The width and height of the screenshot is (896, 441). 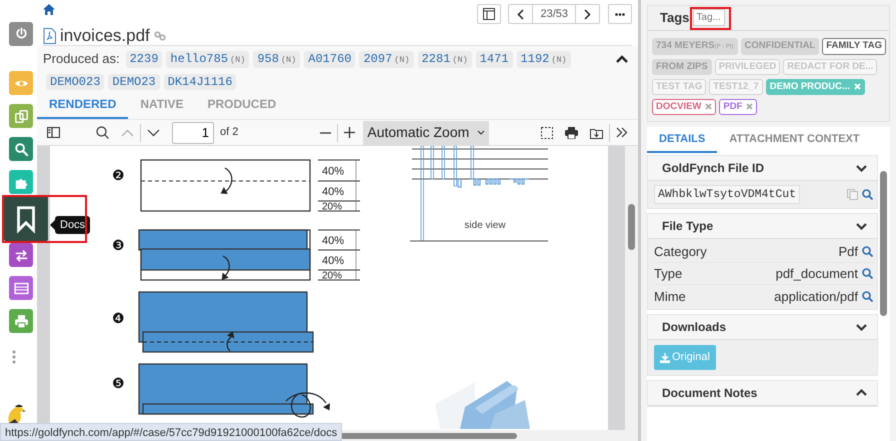 I want to click on field-label: Type, so click(x=668, y=274).